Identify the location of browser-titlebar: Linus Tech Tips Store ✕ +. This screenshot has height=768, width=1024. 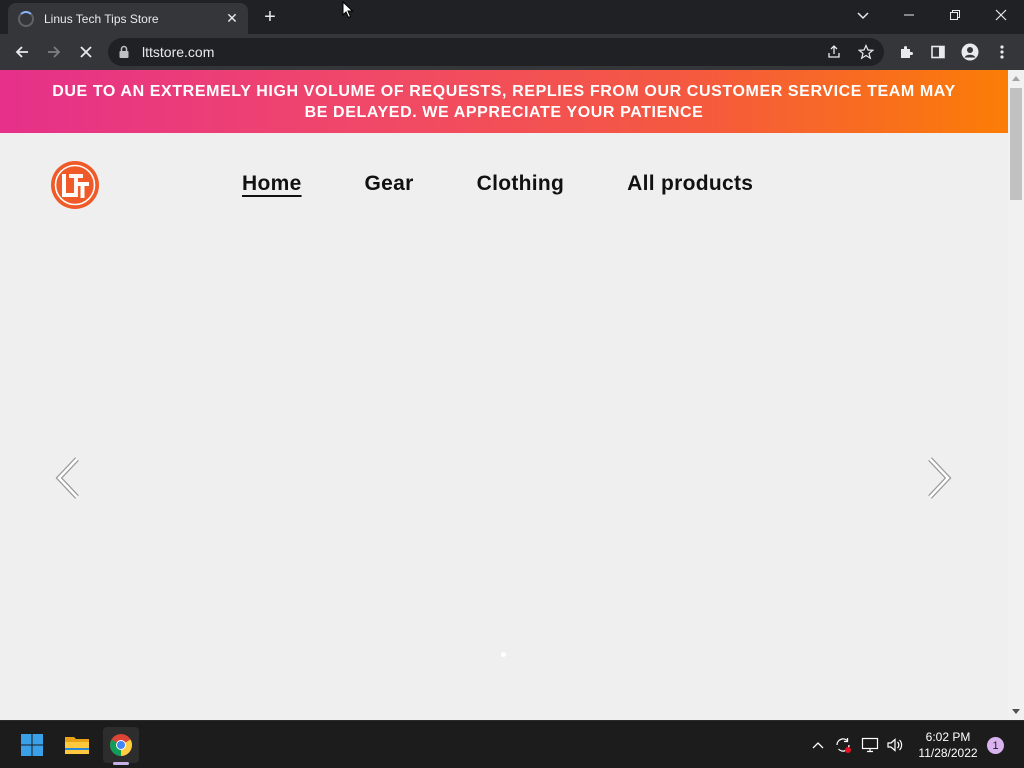
(512, 17).